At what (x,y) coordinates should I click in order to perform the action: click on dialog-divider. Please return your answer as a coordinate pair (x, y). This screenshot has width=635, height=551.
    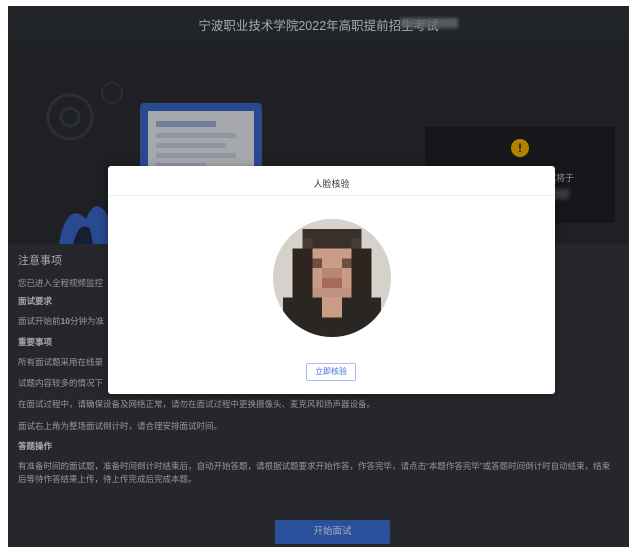
    Looking at the image, I should click on (331, 195).